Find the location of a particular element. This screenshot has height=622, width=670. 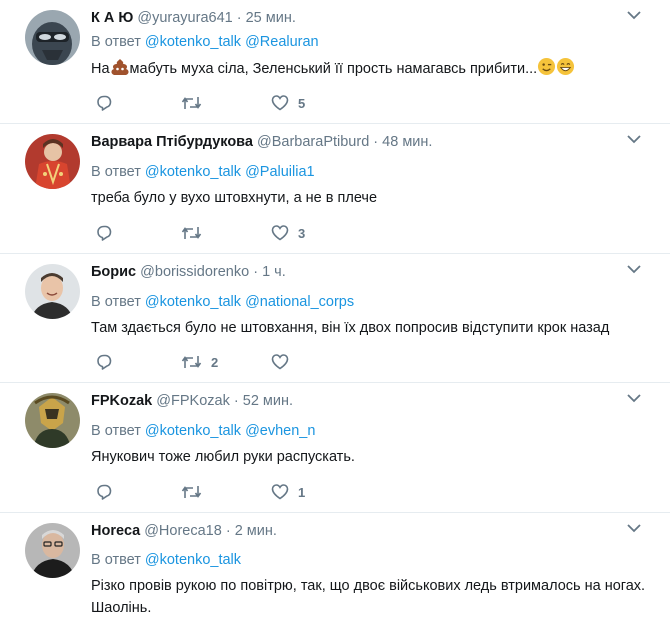

tweet-header: К А Ю @yurayura641 · 25 мин. is located at coordinates (193, 18).